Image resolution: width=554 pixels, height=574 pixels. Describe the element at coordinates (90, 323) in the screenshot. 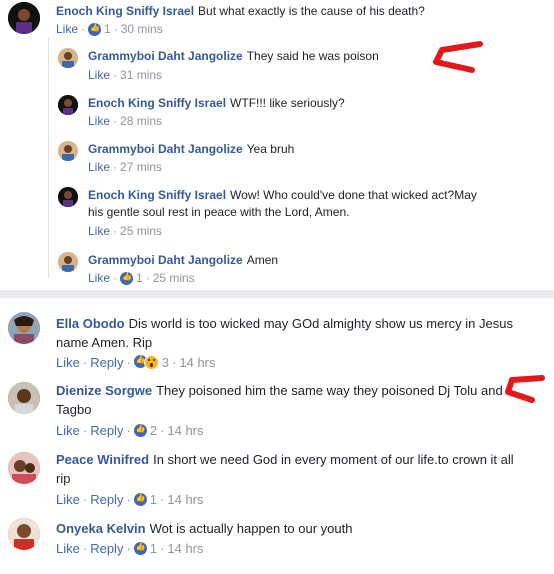

I see `comment-author: Ella Obodo` at that location.